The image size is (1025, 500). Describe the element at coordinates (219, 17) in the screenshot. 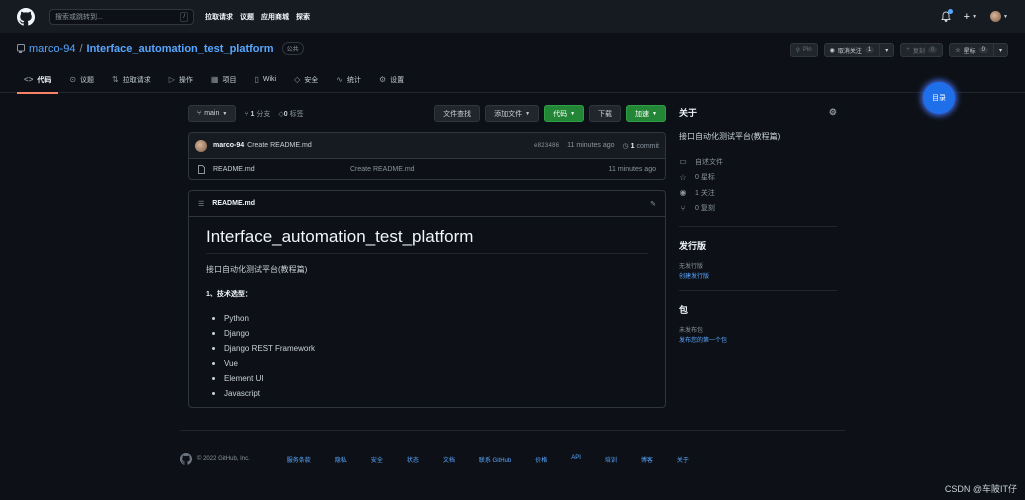

I see `nav-pull-requests: 拉取请求` at that location.